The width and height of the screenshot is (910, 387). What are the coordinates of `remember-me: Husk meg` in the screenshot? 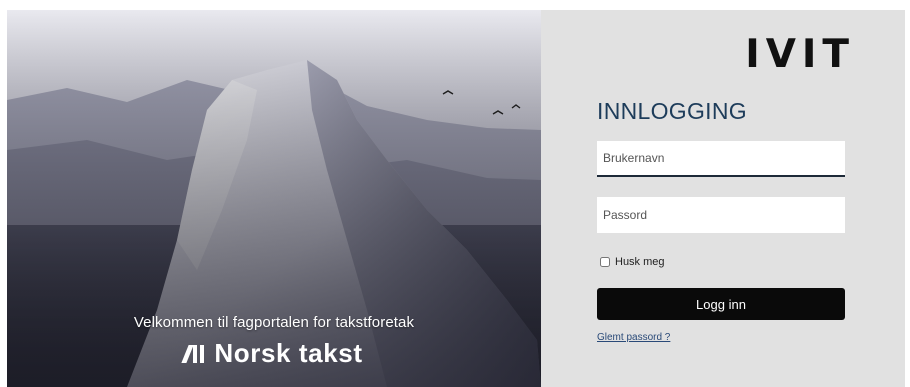 It's located at (632, 262).